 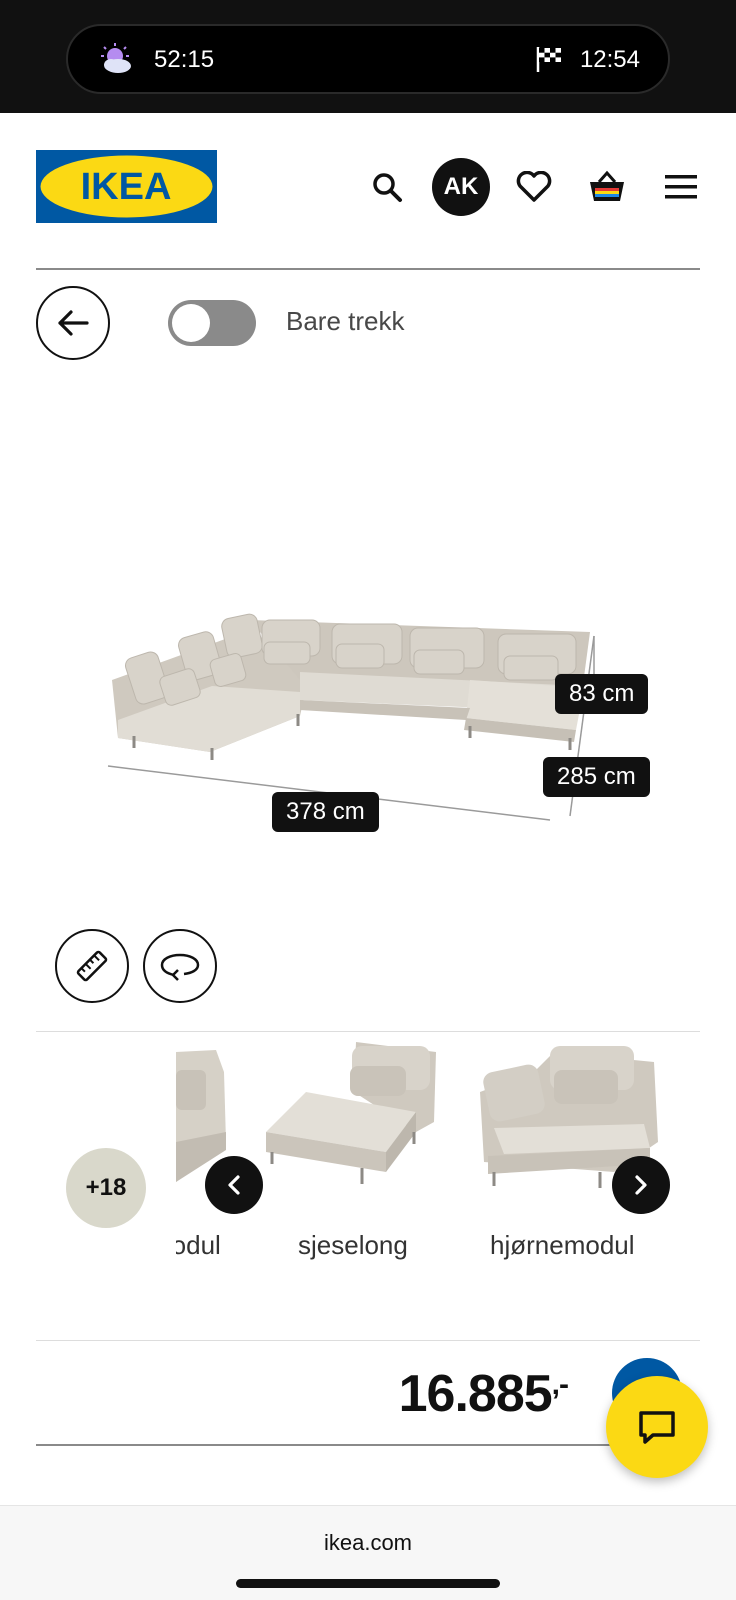 What do you see at coordinates (325, 812) in the screenshot?
I see `width-dimension-label: 378 cm` at bounding box center [325, 812].